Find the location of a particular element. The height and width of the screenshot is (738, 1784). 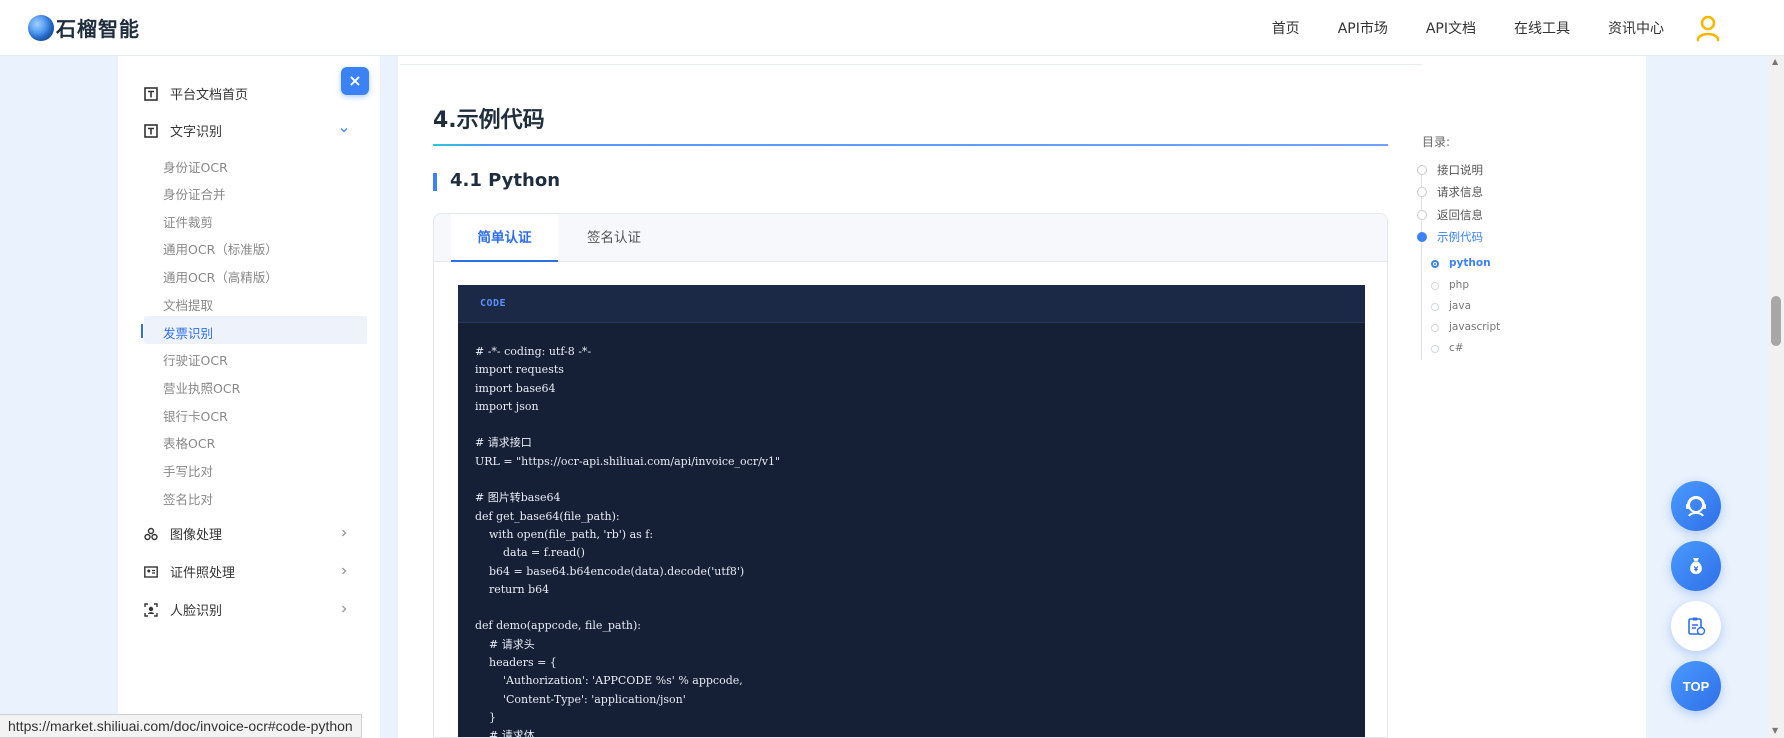

code-line: import base64 is located at coordinates (515, 388).